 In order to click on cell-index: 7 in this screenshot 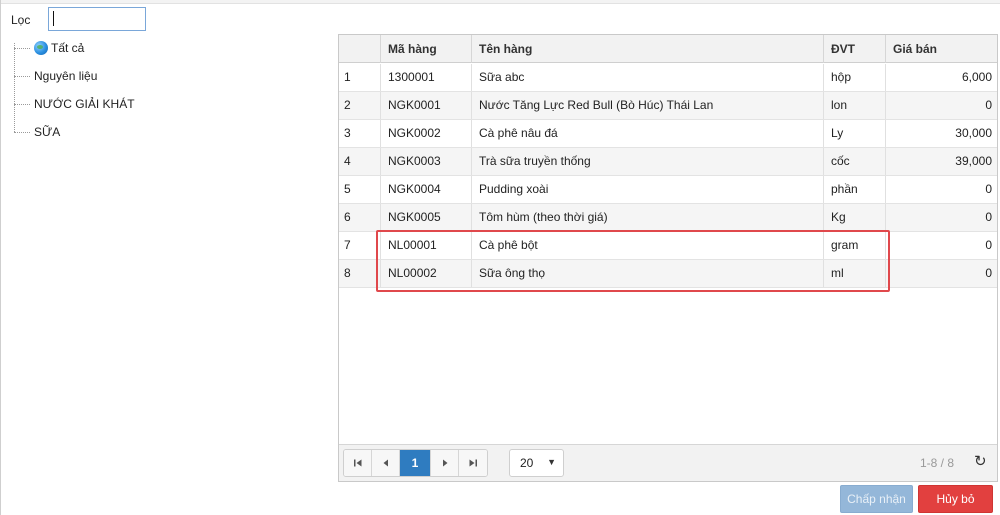, I will do `click(347, 245)`.